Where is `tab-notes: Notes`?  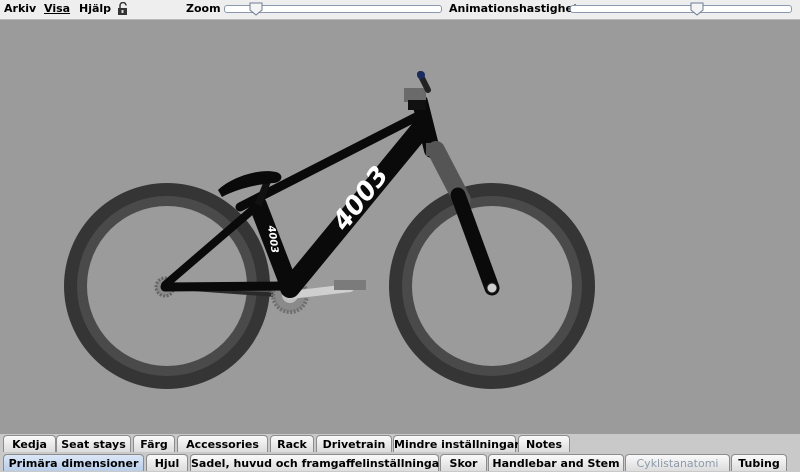
tab-notes: Notes is located at coordinates (544, 443).